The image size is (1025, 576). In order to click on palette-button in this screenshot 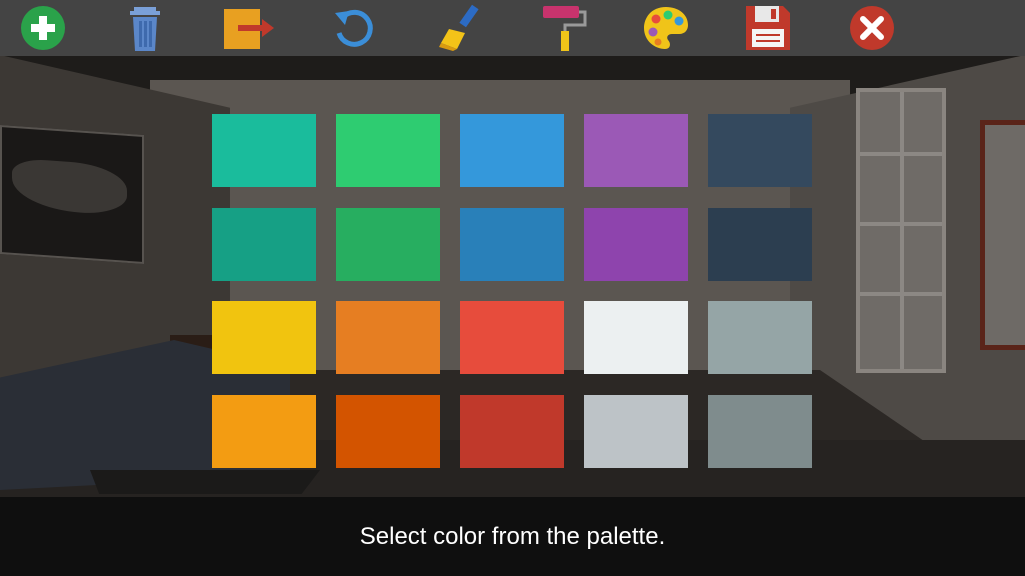, I will do `click(666, 28)`.